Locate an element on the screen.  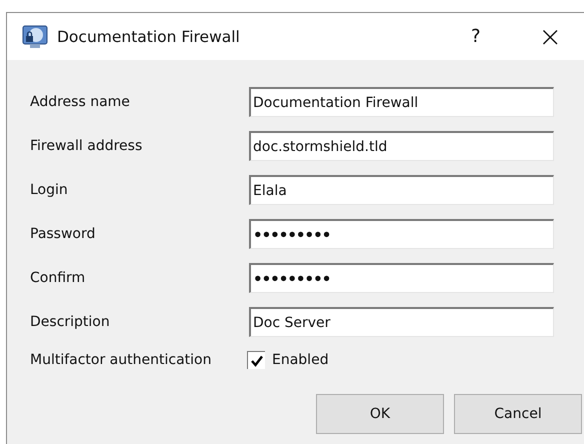
monitor-lock-icon is located at coordinates (35, 36).